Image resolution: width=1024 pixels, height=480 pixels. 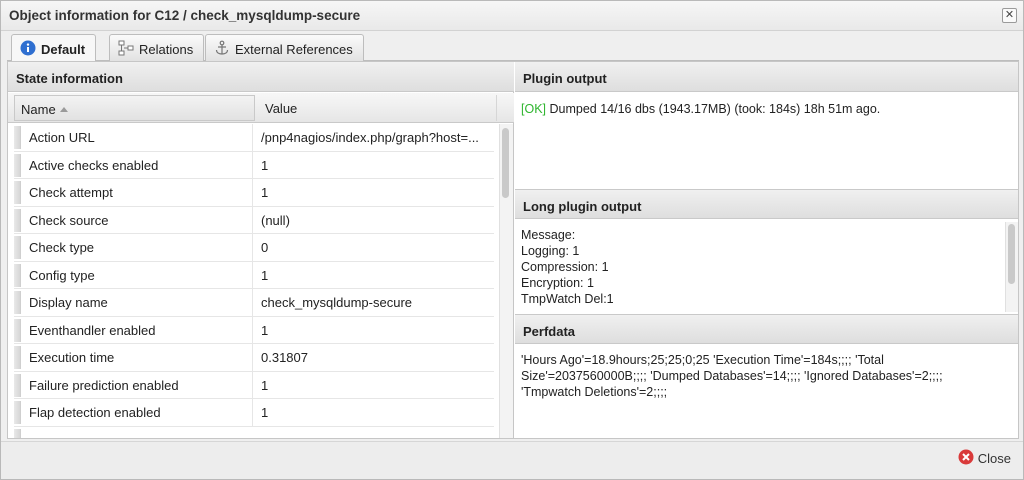 What do you see at coordinates (254, 432) in the screenshot?
I see `table-row` at bounding box center [254, 432].